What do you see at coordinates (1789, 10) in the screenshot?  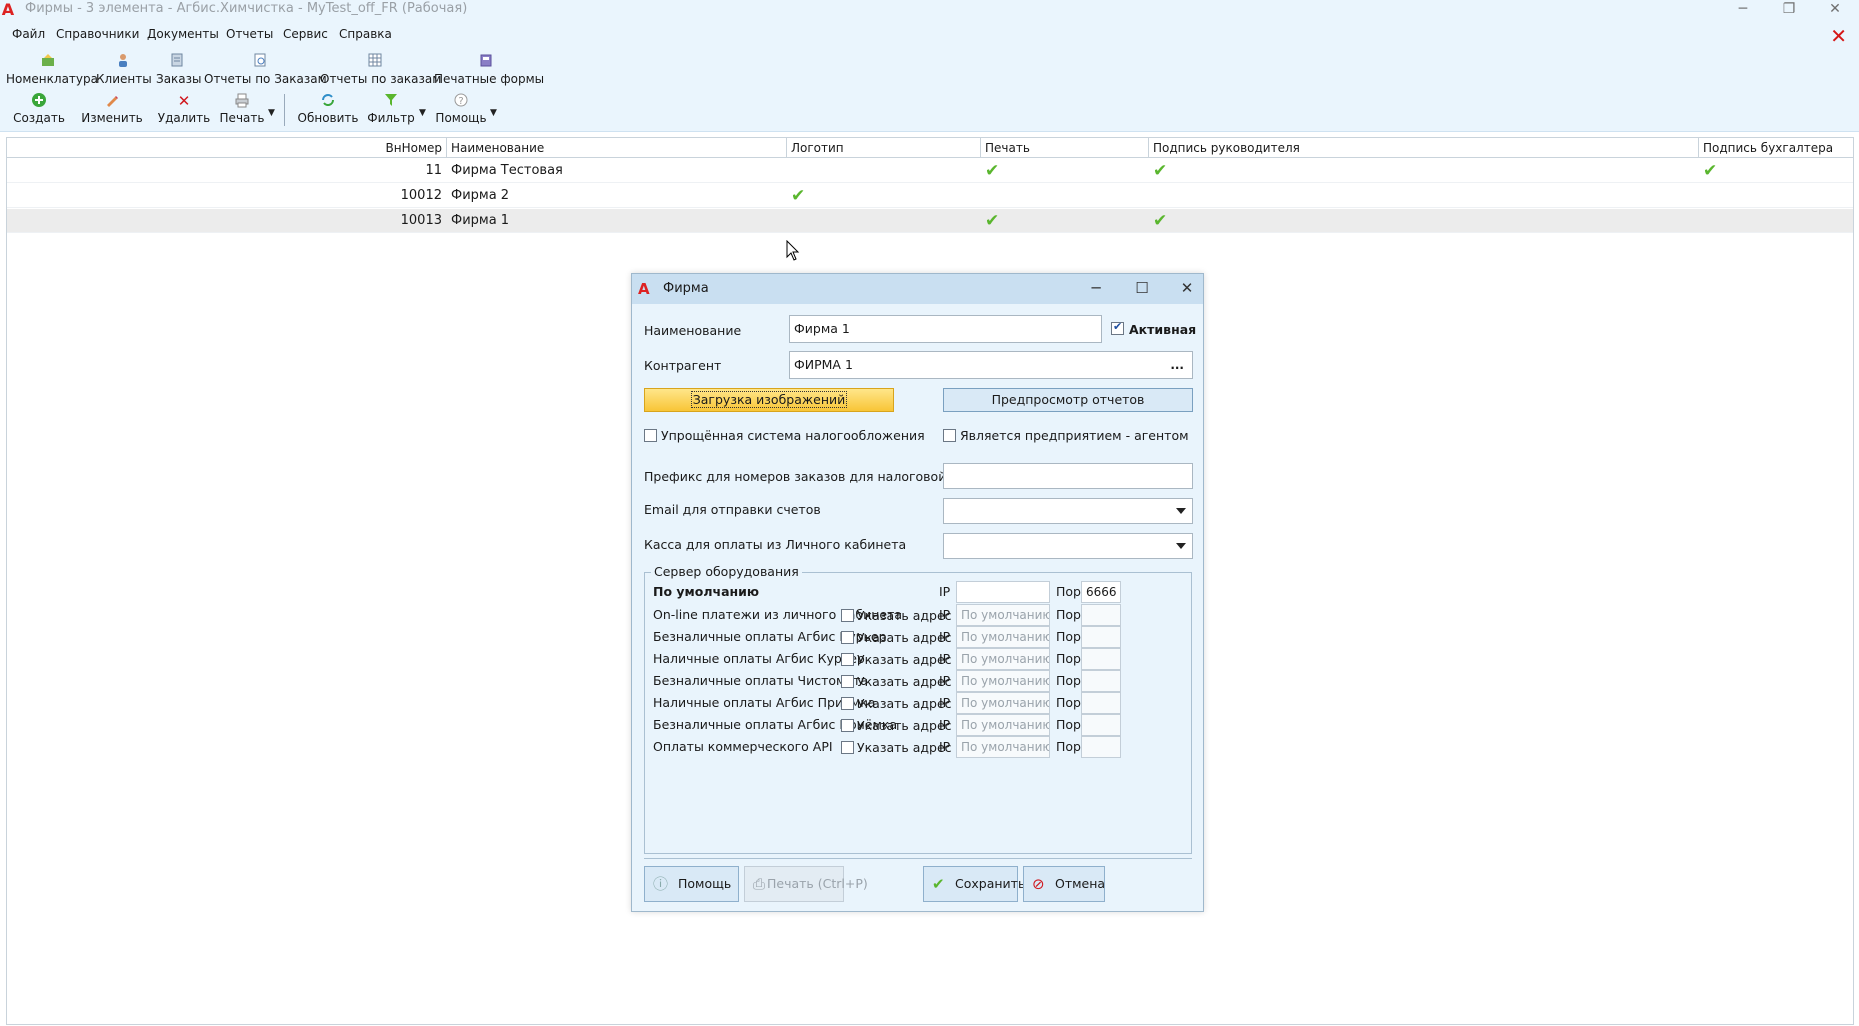 I see `restore-button: ❐` at bounding box center [1789, 10].